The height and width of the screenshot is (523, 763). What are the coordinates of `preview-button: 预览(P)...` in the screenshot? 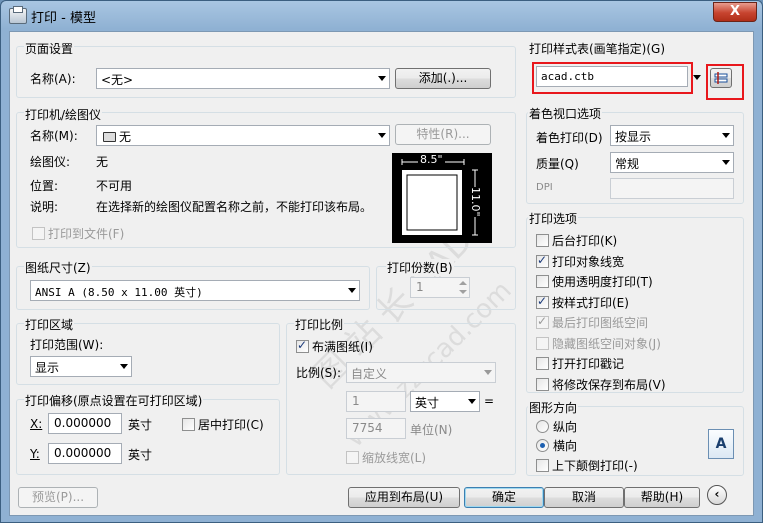 It's located at (58, 497).